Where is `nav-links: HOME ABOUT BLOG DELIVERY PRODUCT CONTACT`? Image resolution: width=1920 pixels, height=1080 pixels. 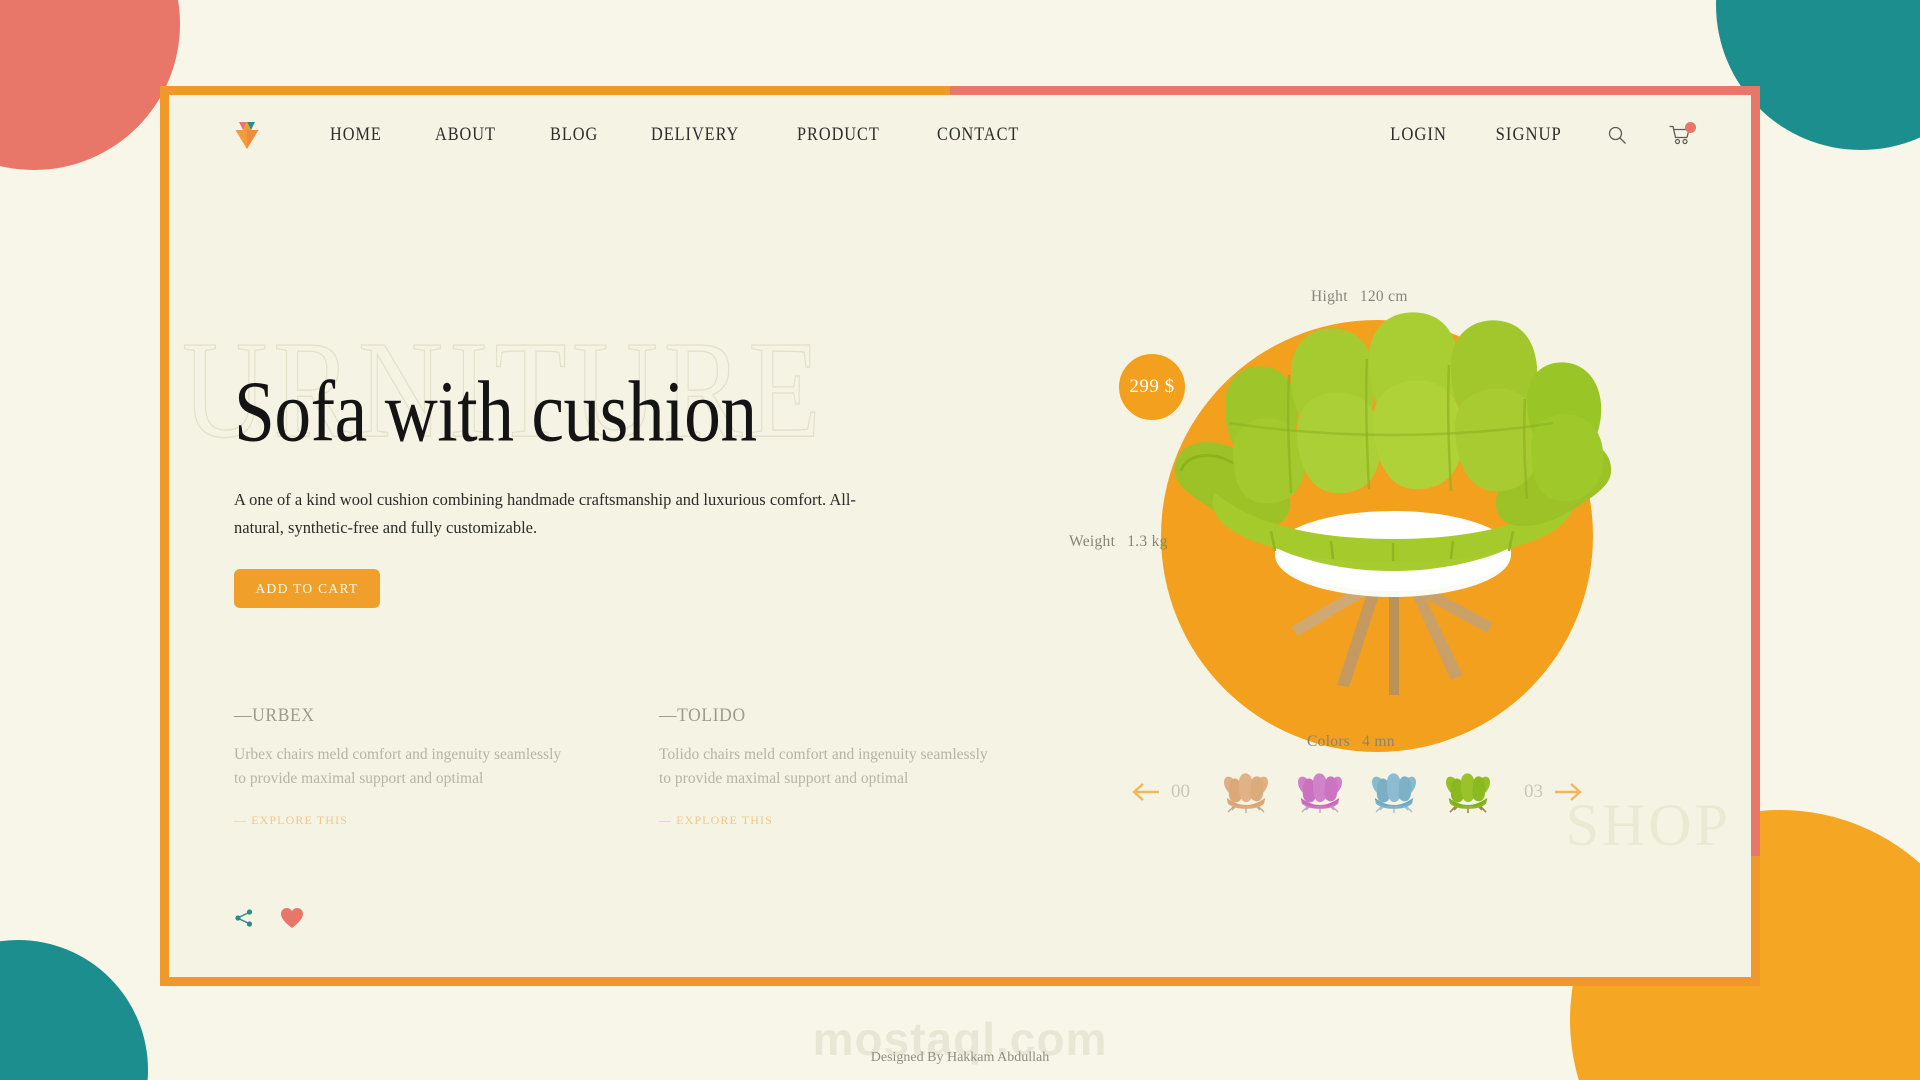
nav-links: HOME ABOUT BLOG DELIVERY PRODUCT CONTACT is located at coordinates (680, 135).